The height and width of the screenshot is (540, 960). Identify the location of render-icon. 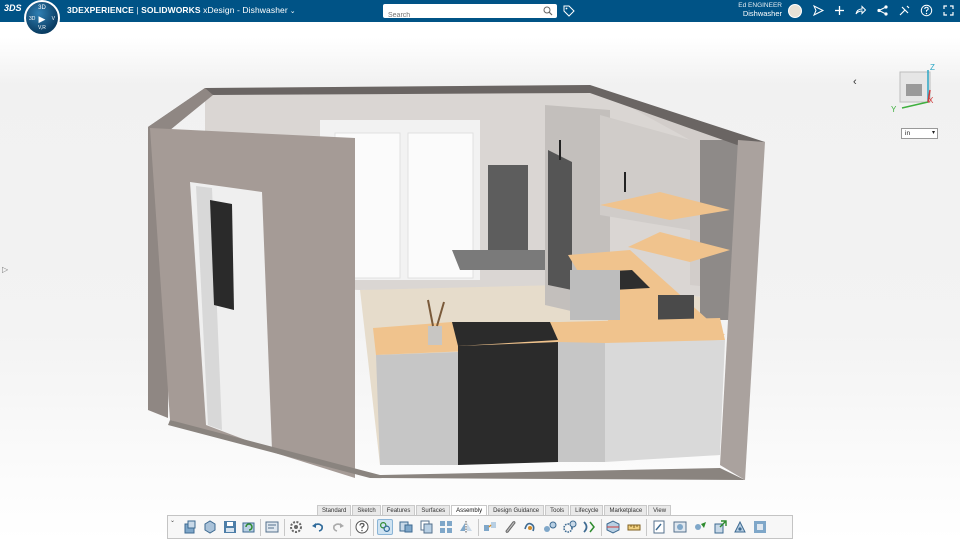
(680, 527).